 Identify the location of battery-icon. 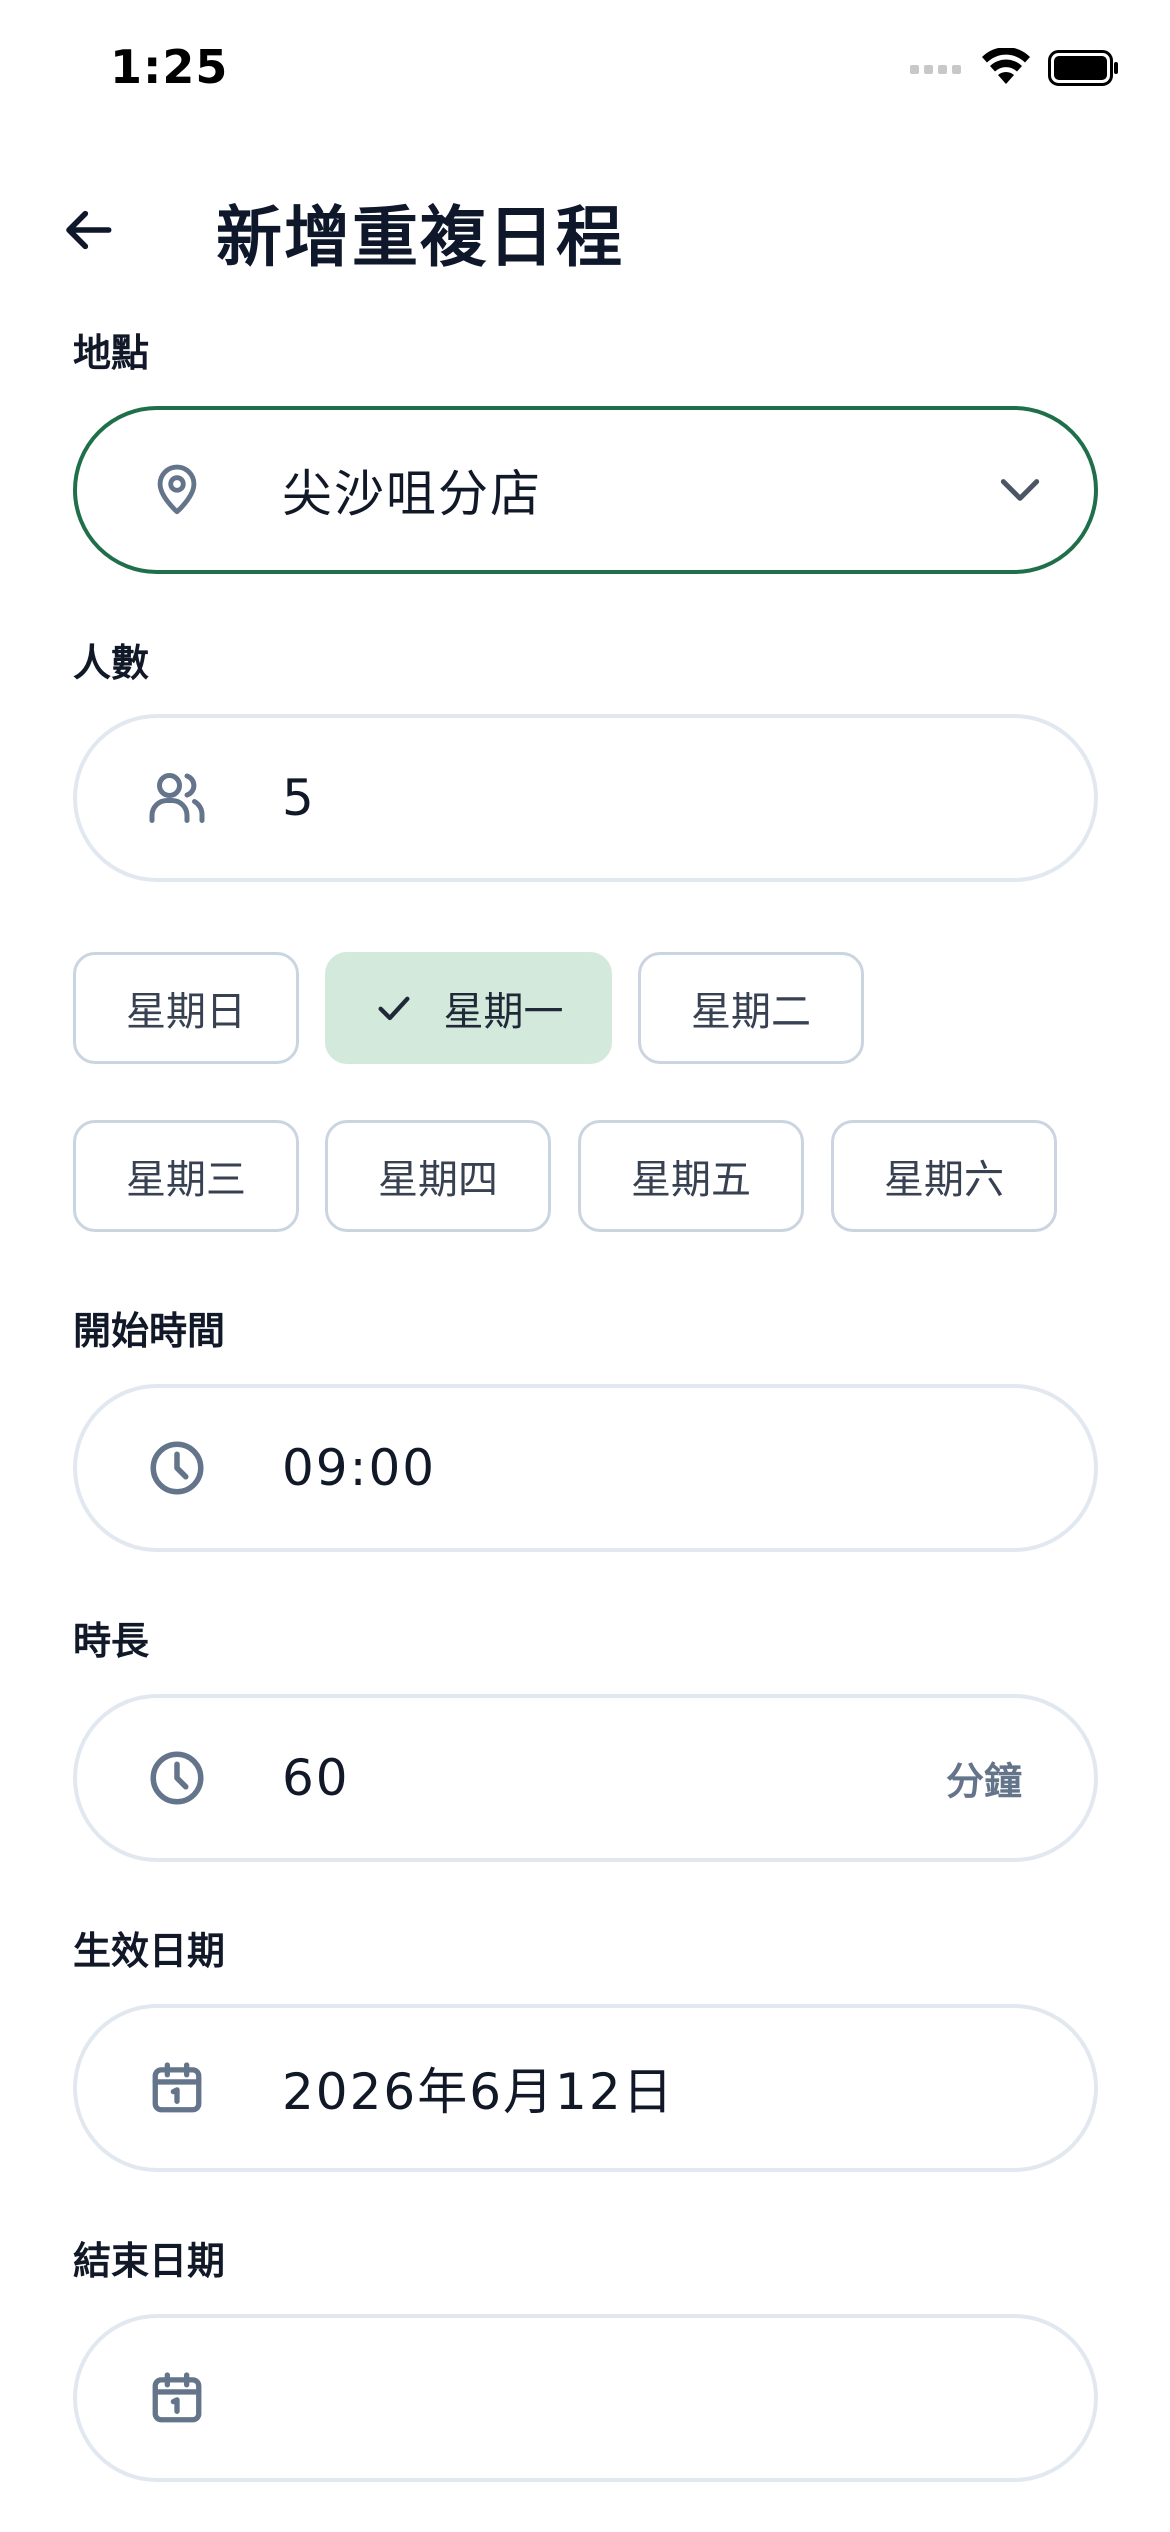
(1083, 68).